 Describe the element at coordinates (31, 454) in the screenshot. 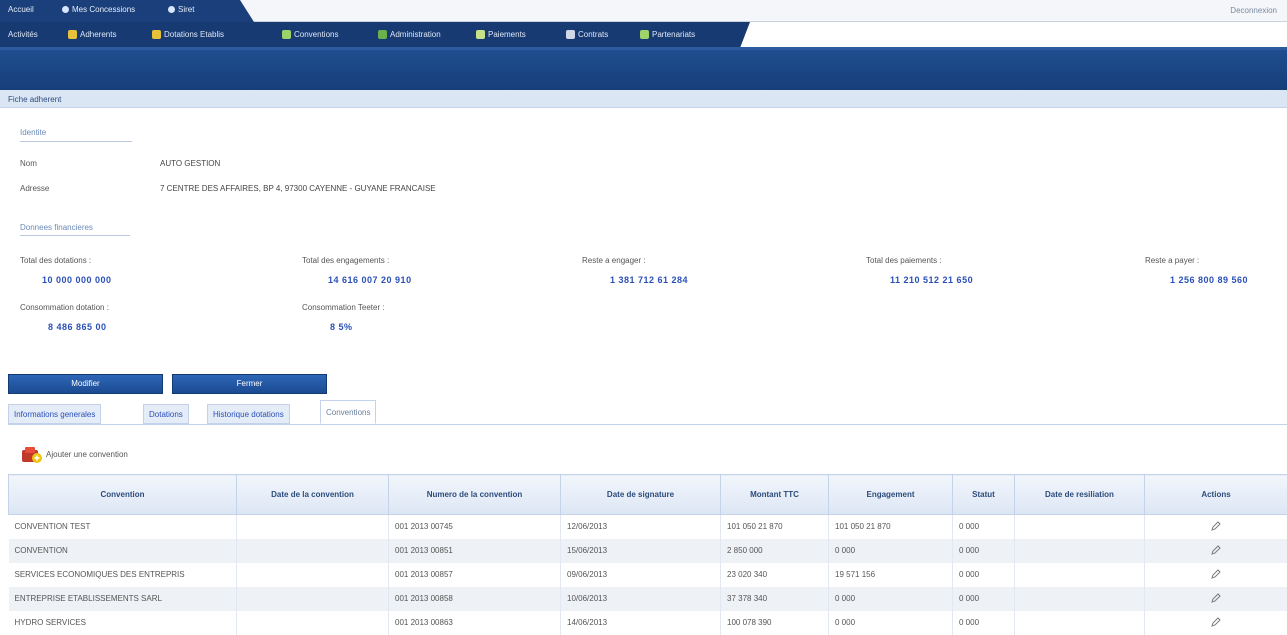

I see `add-convention-icon` at that location.